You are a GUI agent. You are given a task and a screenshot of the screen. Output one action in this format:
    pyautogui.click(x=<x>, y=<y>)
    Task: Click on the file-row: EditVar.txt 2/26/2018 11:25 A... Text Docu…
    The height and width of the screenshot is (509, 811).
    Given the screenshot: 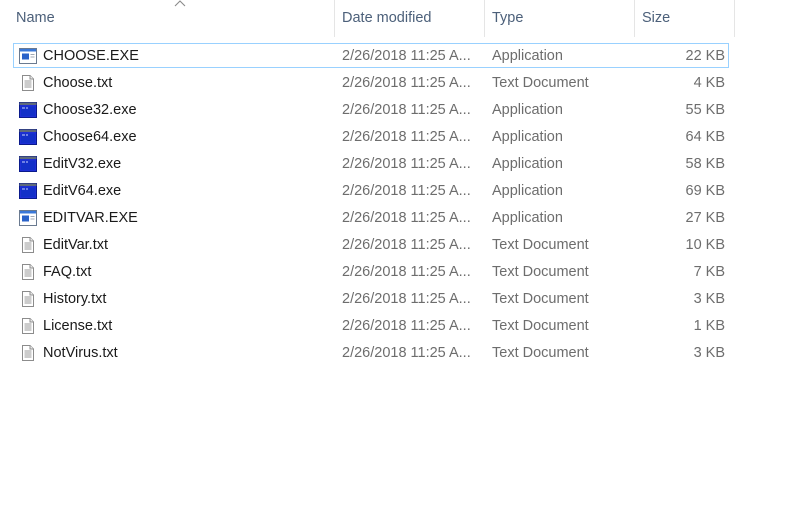 What is the action you would take?
    pyautogui.click(x=405, y=245)
    